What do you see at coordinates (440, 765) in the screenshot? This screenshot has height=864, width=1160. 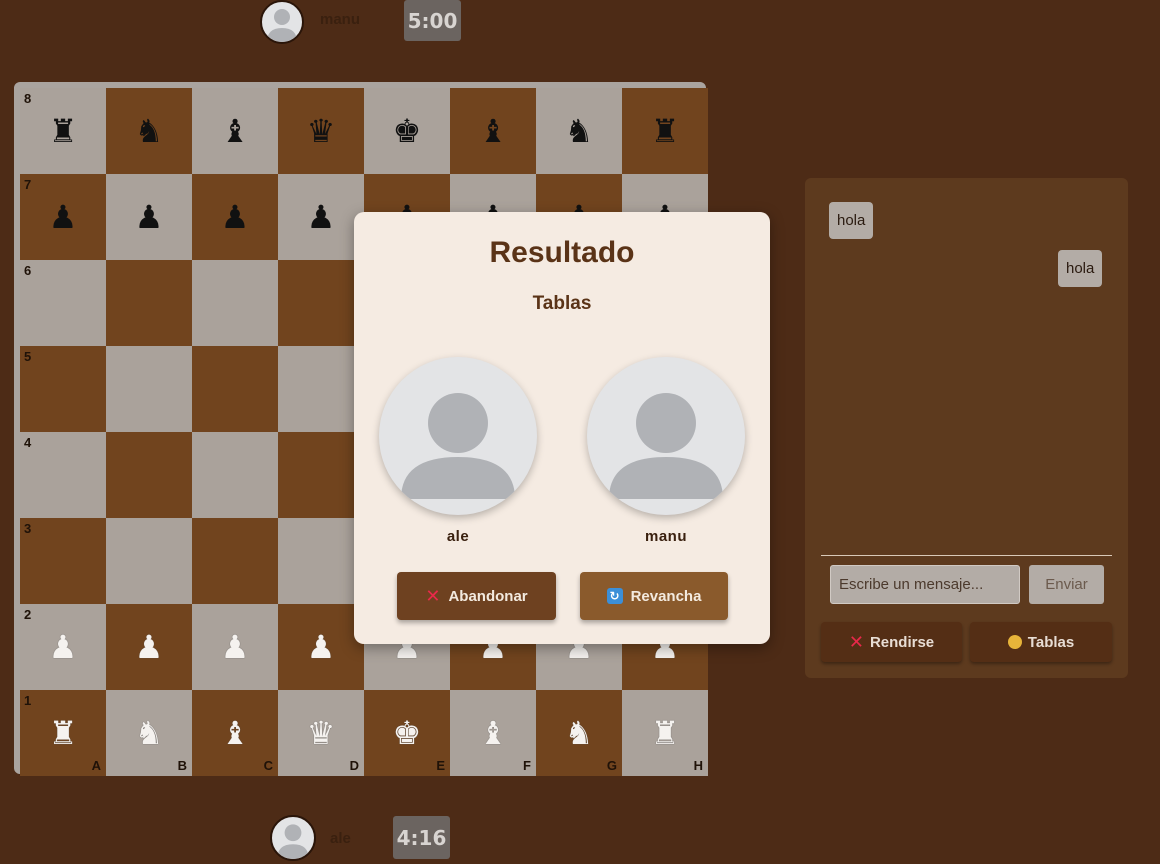 I see `file-label: E` at bounding box center [440, 765].